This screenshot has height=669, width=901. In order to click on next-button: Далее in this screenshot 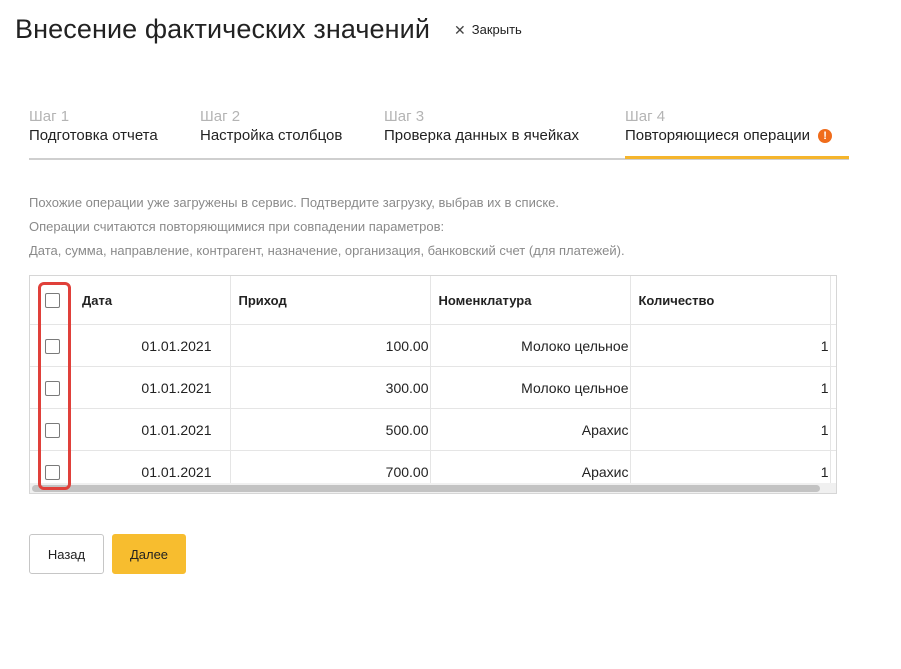, I will do `click(149, 554)`.